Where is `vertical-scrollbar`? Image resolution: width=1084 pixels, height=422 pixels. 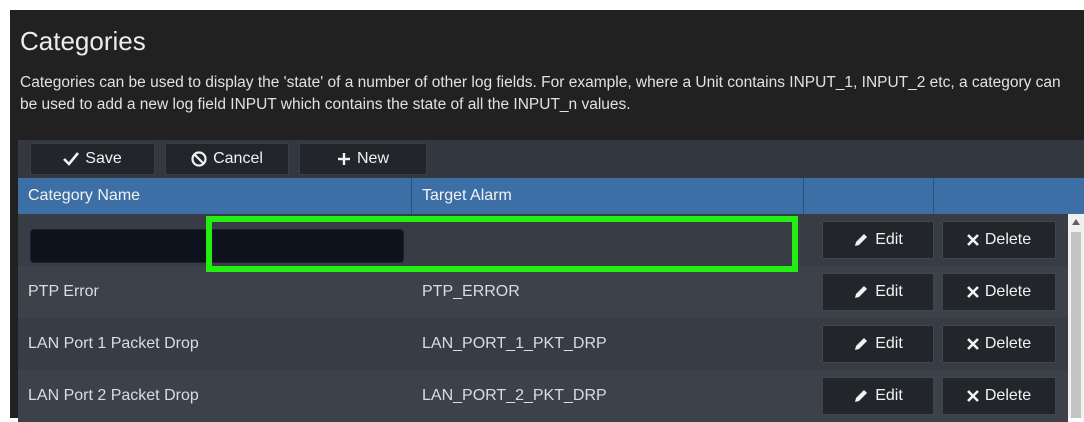 vertical-scrollbar is located at coordinates (1076, 316).